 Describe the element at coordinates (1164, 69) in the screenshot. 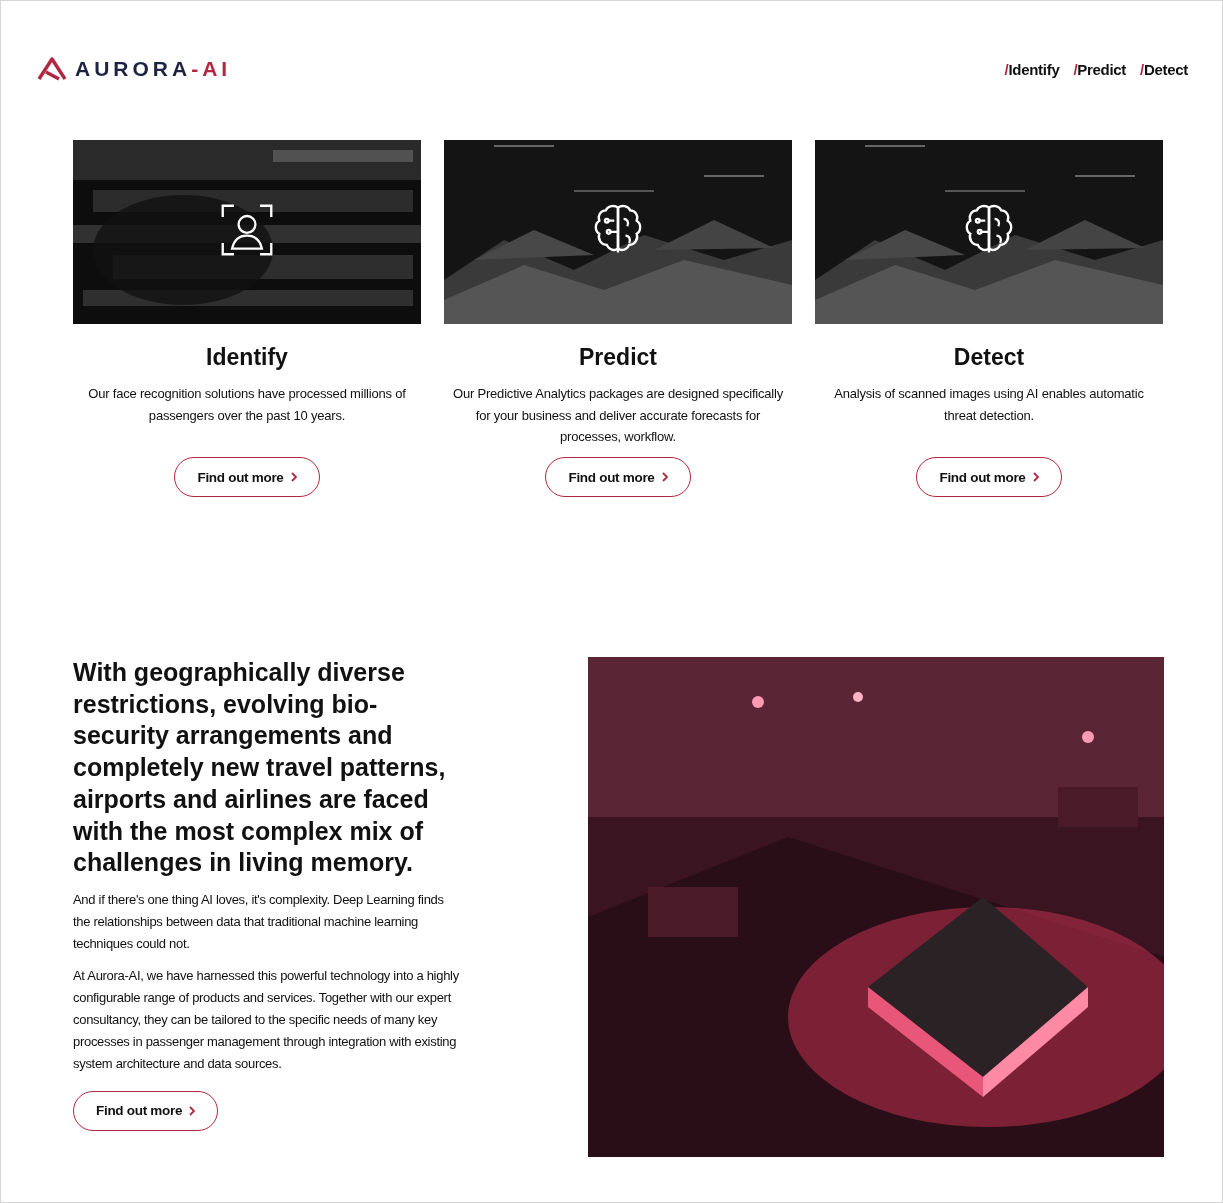

I see `nav-link: /Detect` at that location.